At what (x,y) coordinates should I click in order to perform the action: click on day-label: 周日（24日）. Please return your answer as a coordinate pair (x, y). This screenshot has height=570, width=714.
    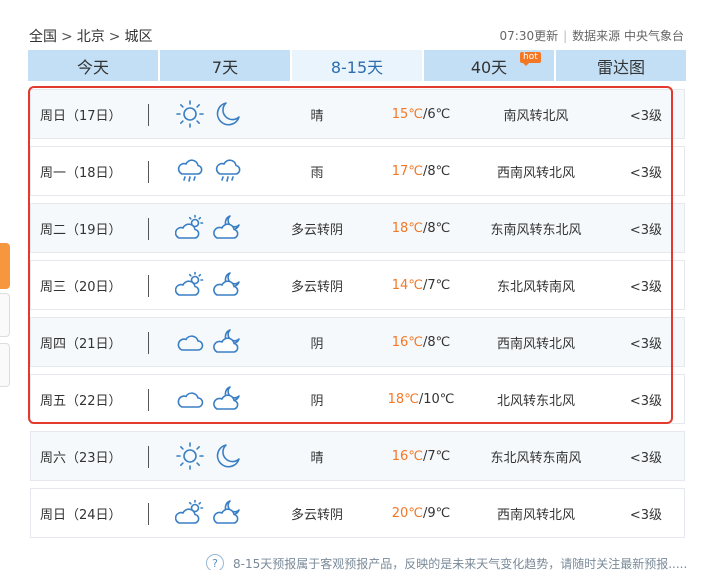
    Looking at the image, I should click on (81, 515).